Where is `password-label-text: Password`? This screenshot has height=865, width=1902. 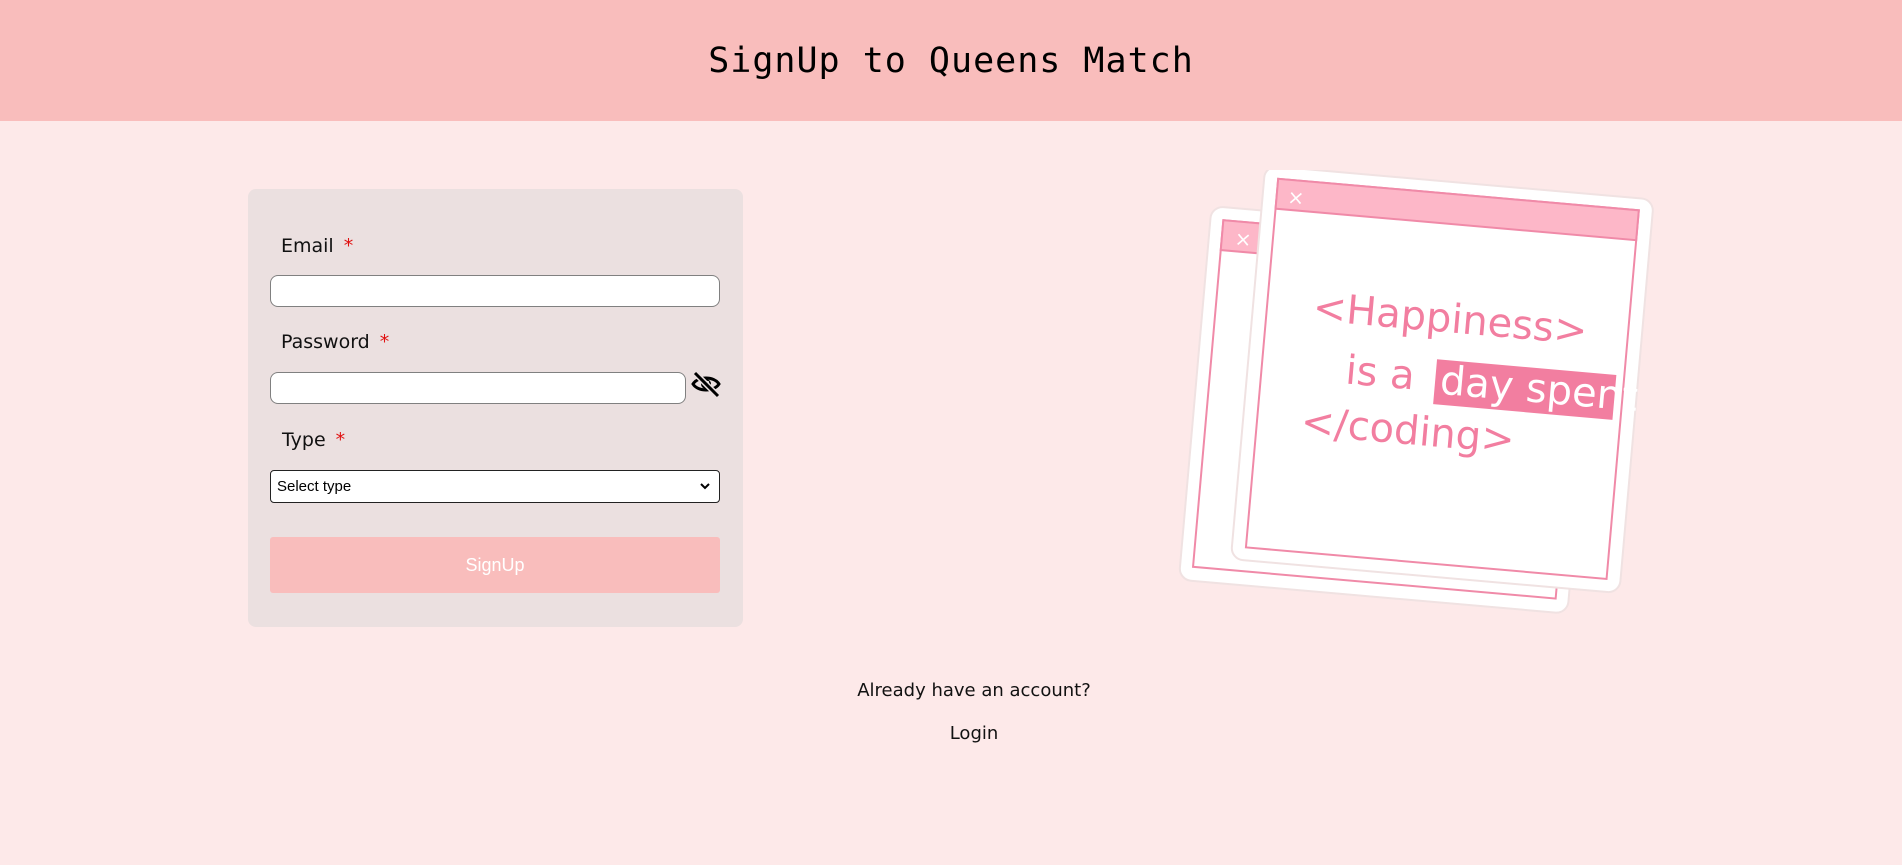 password-label-text: Password is located at coordinates (325, 342).